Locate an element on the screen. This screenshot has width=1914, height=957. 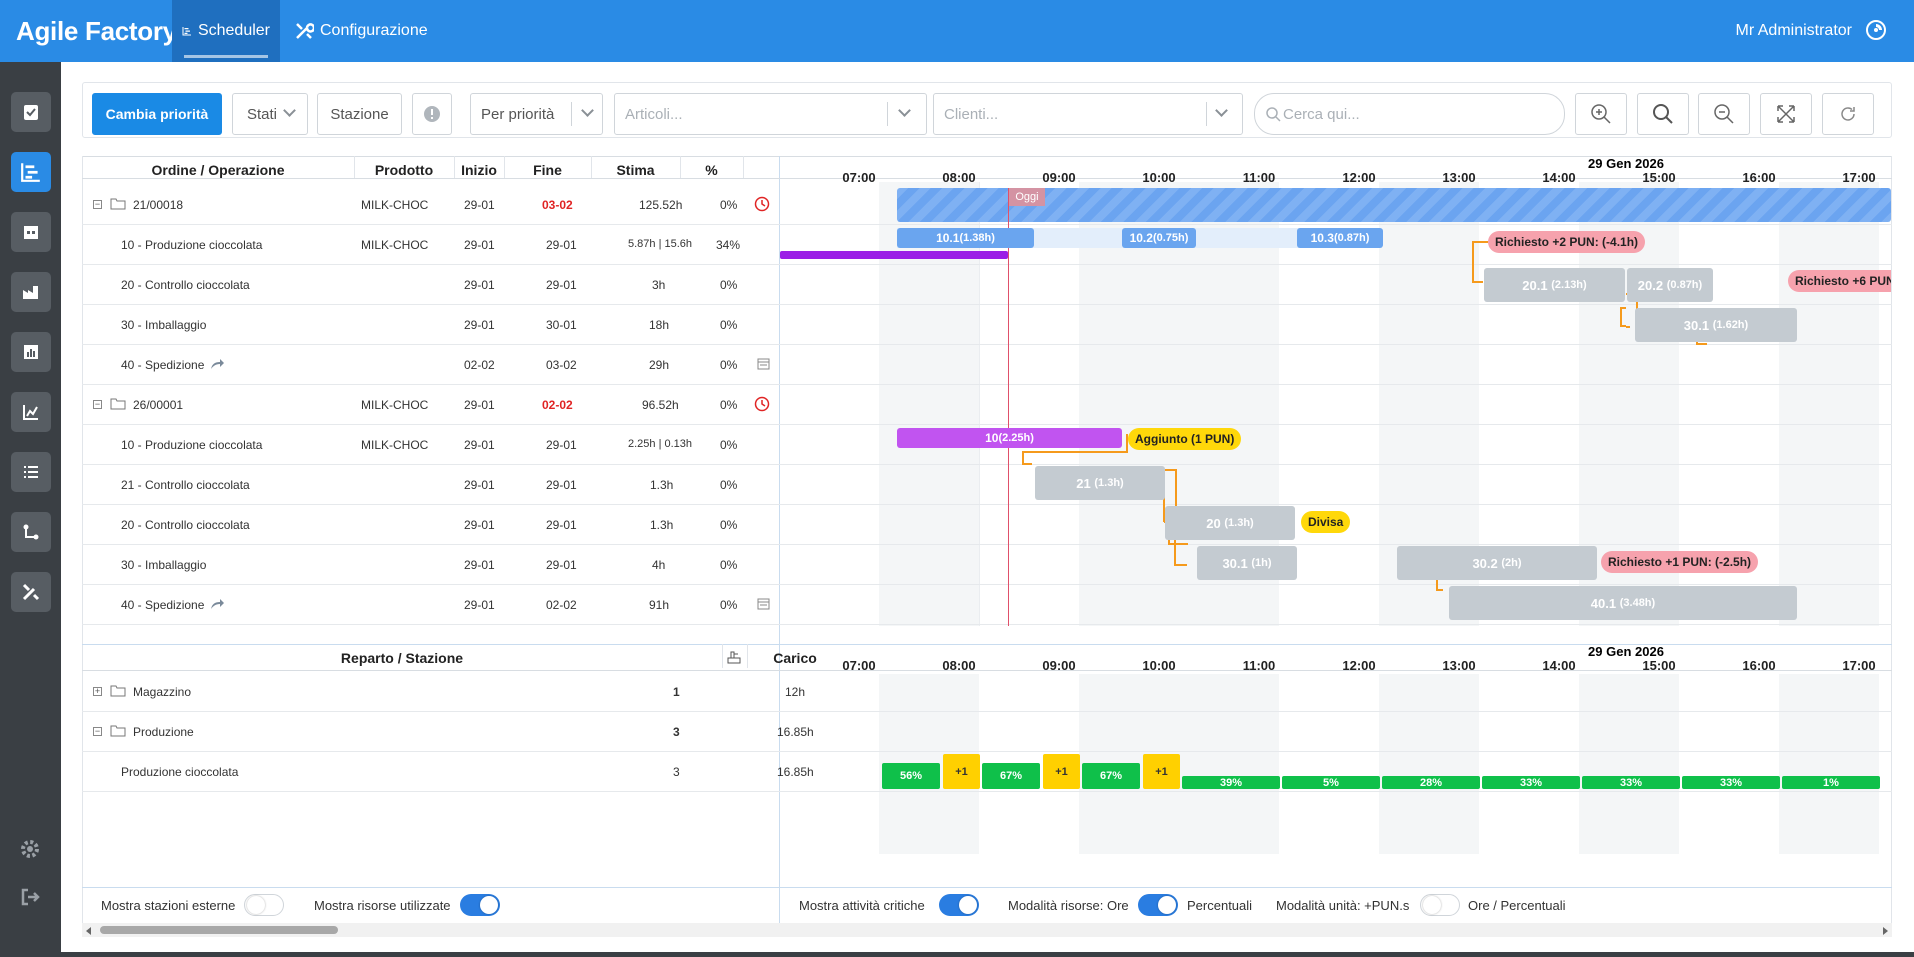
hour-tick: 13:00 is located at coordinates (1459, 665).